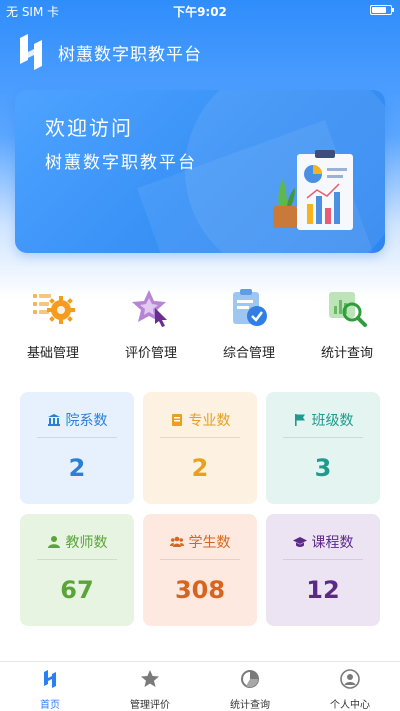 The width and height of the screenshot is (400, 711). I want to click on building-icon, so click(53, 420).